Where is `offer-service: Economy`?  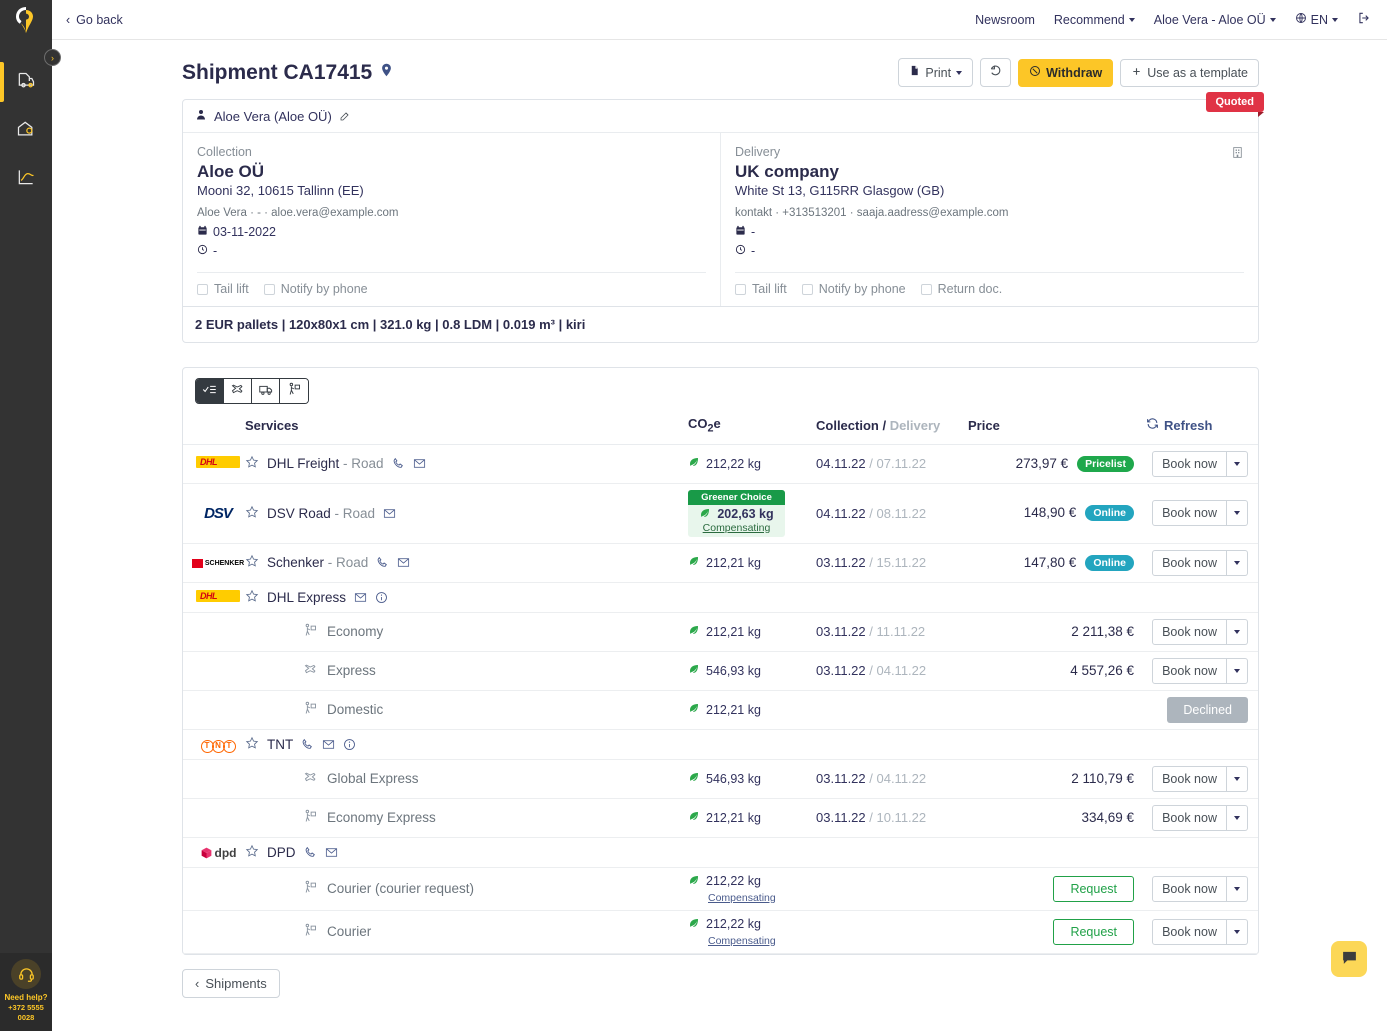
offer-service: Economy is located at coordinates (466, 632).